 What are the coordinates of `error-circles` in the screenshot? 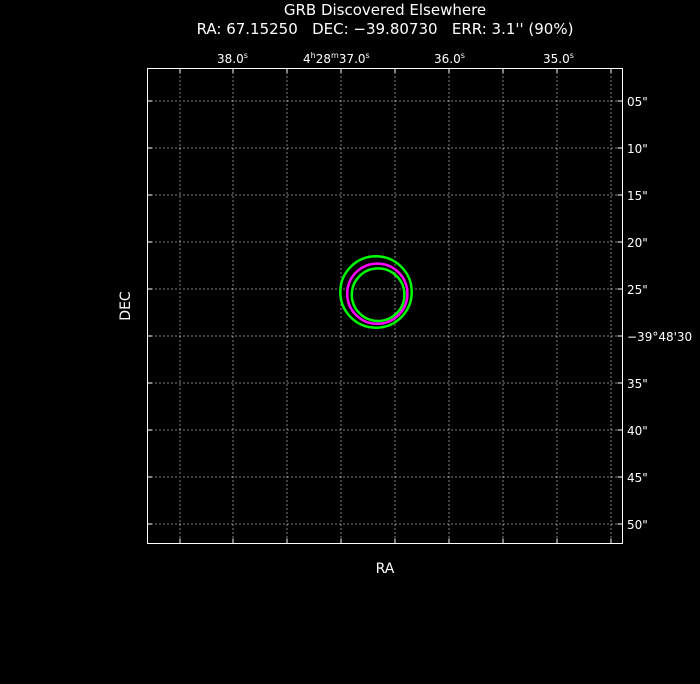 It's located at (376, 292).